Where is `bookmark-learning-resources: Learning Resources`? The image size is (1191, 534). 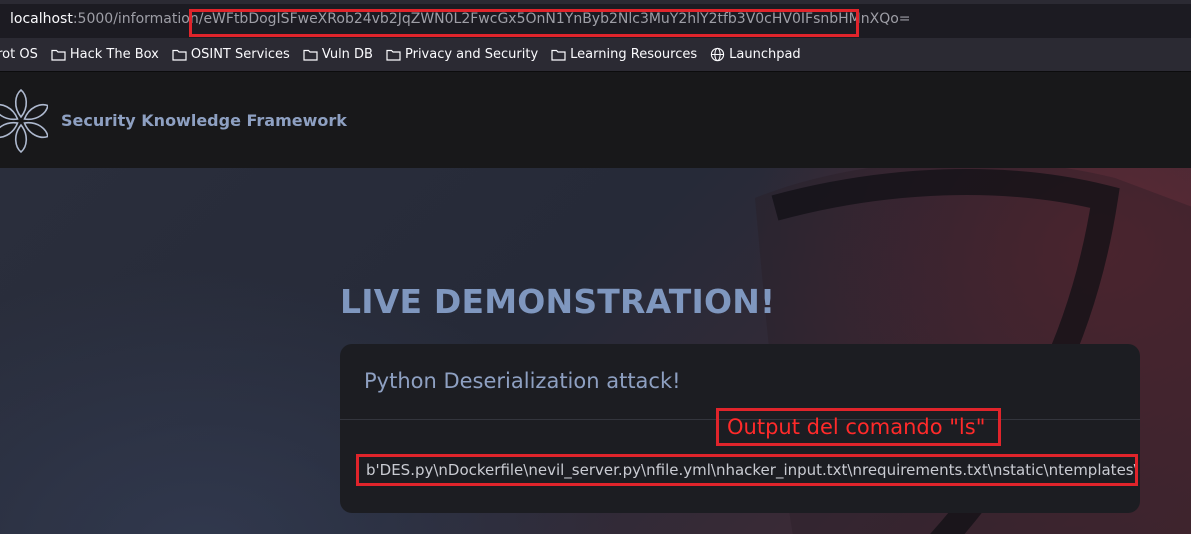 bookmark-learning-resources: Learning Resources is located at coordinates (624, 54).